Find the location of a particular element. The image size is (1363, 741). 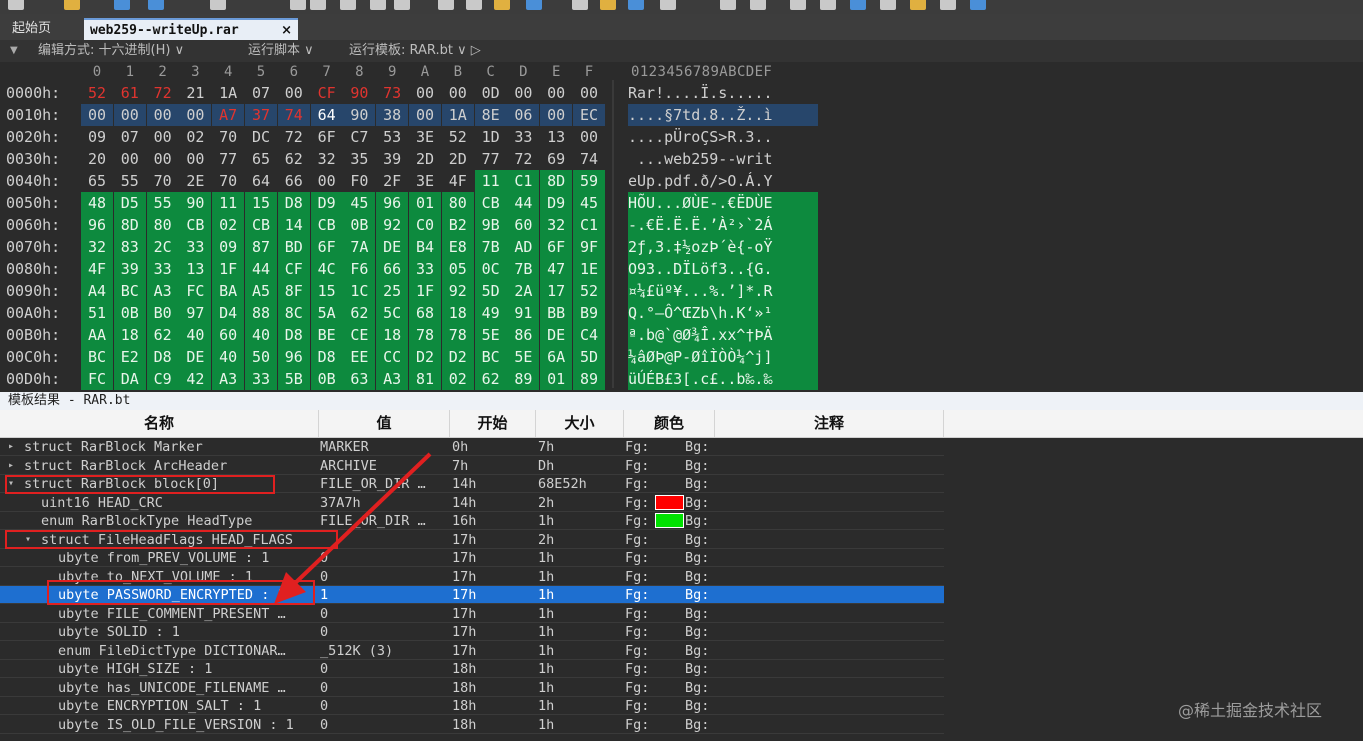

hex-byte: 5D is located at coordinates (589, 357).